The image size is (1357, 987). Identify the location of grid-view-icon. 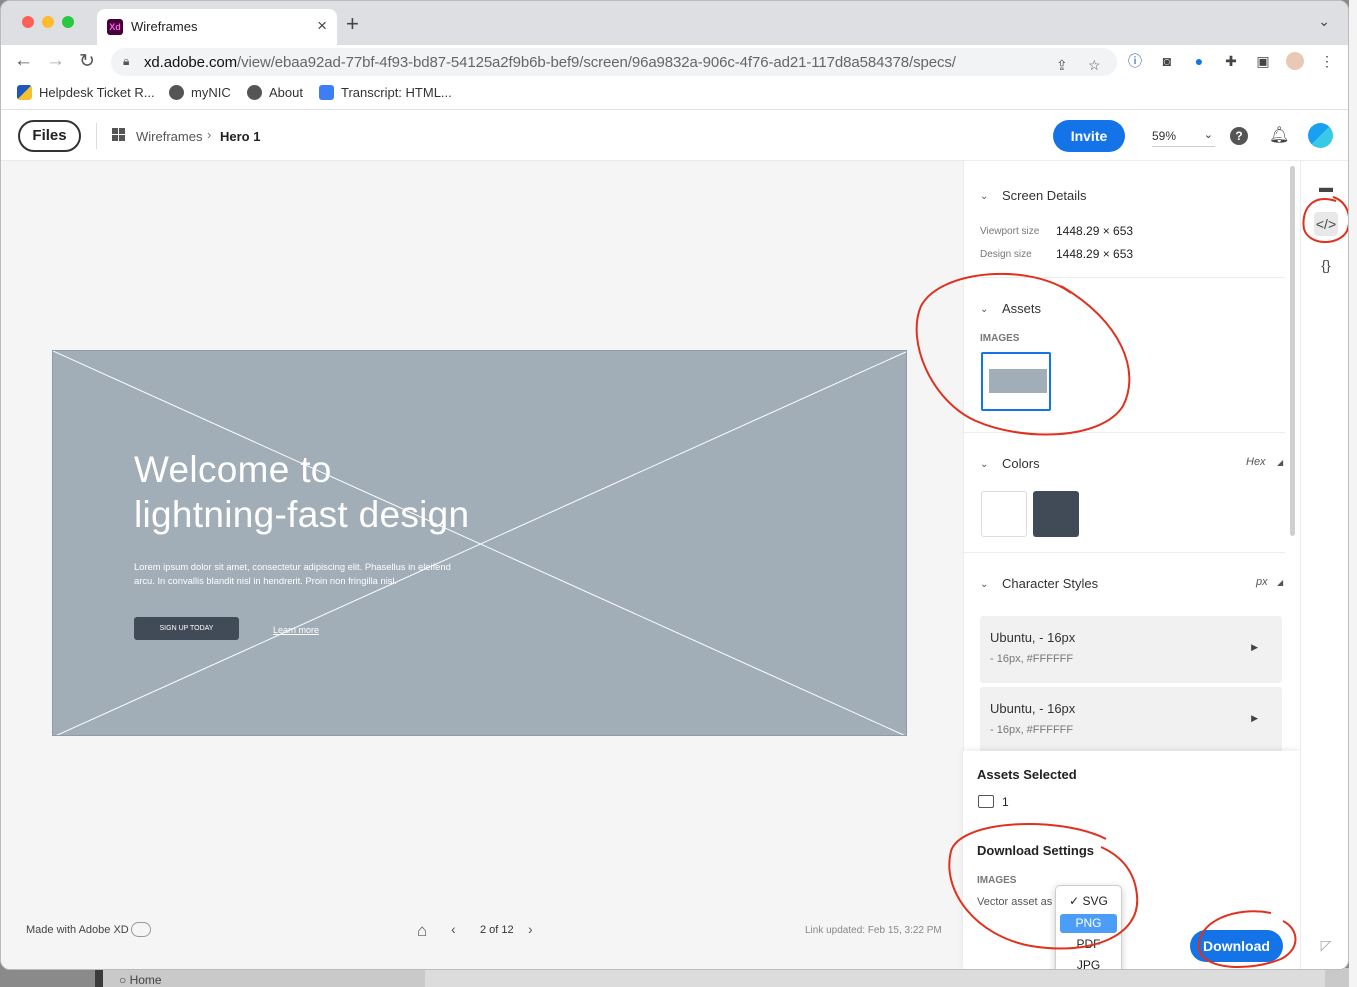
(118, 134).